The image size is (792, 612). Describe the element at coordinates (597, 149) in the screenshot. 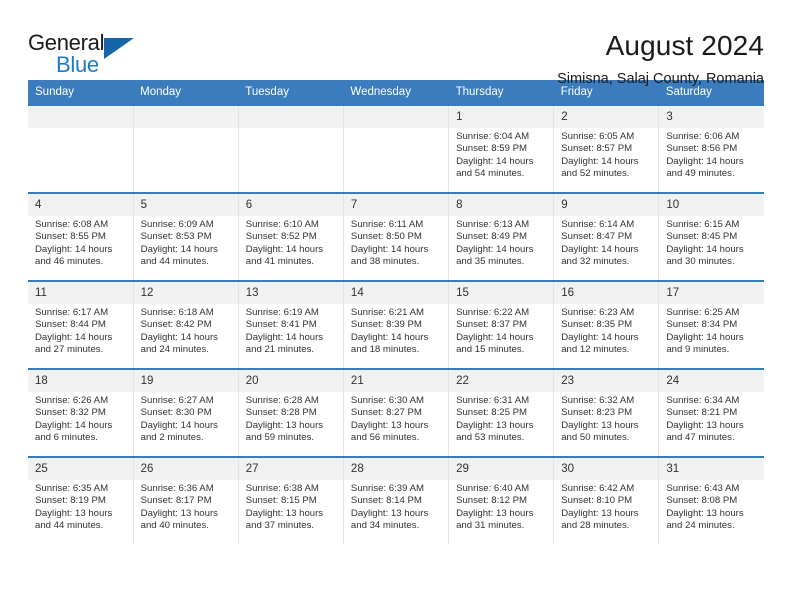

I see `sunset-text: Sunset: 8:57 PM` at that location.